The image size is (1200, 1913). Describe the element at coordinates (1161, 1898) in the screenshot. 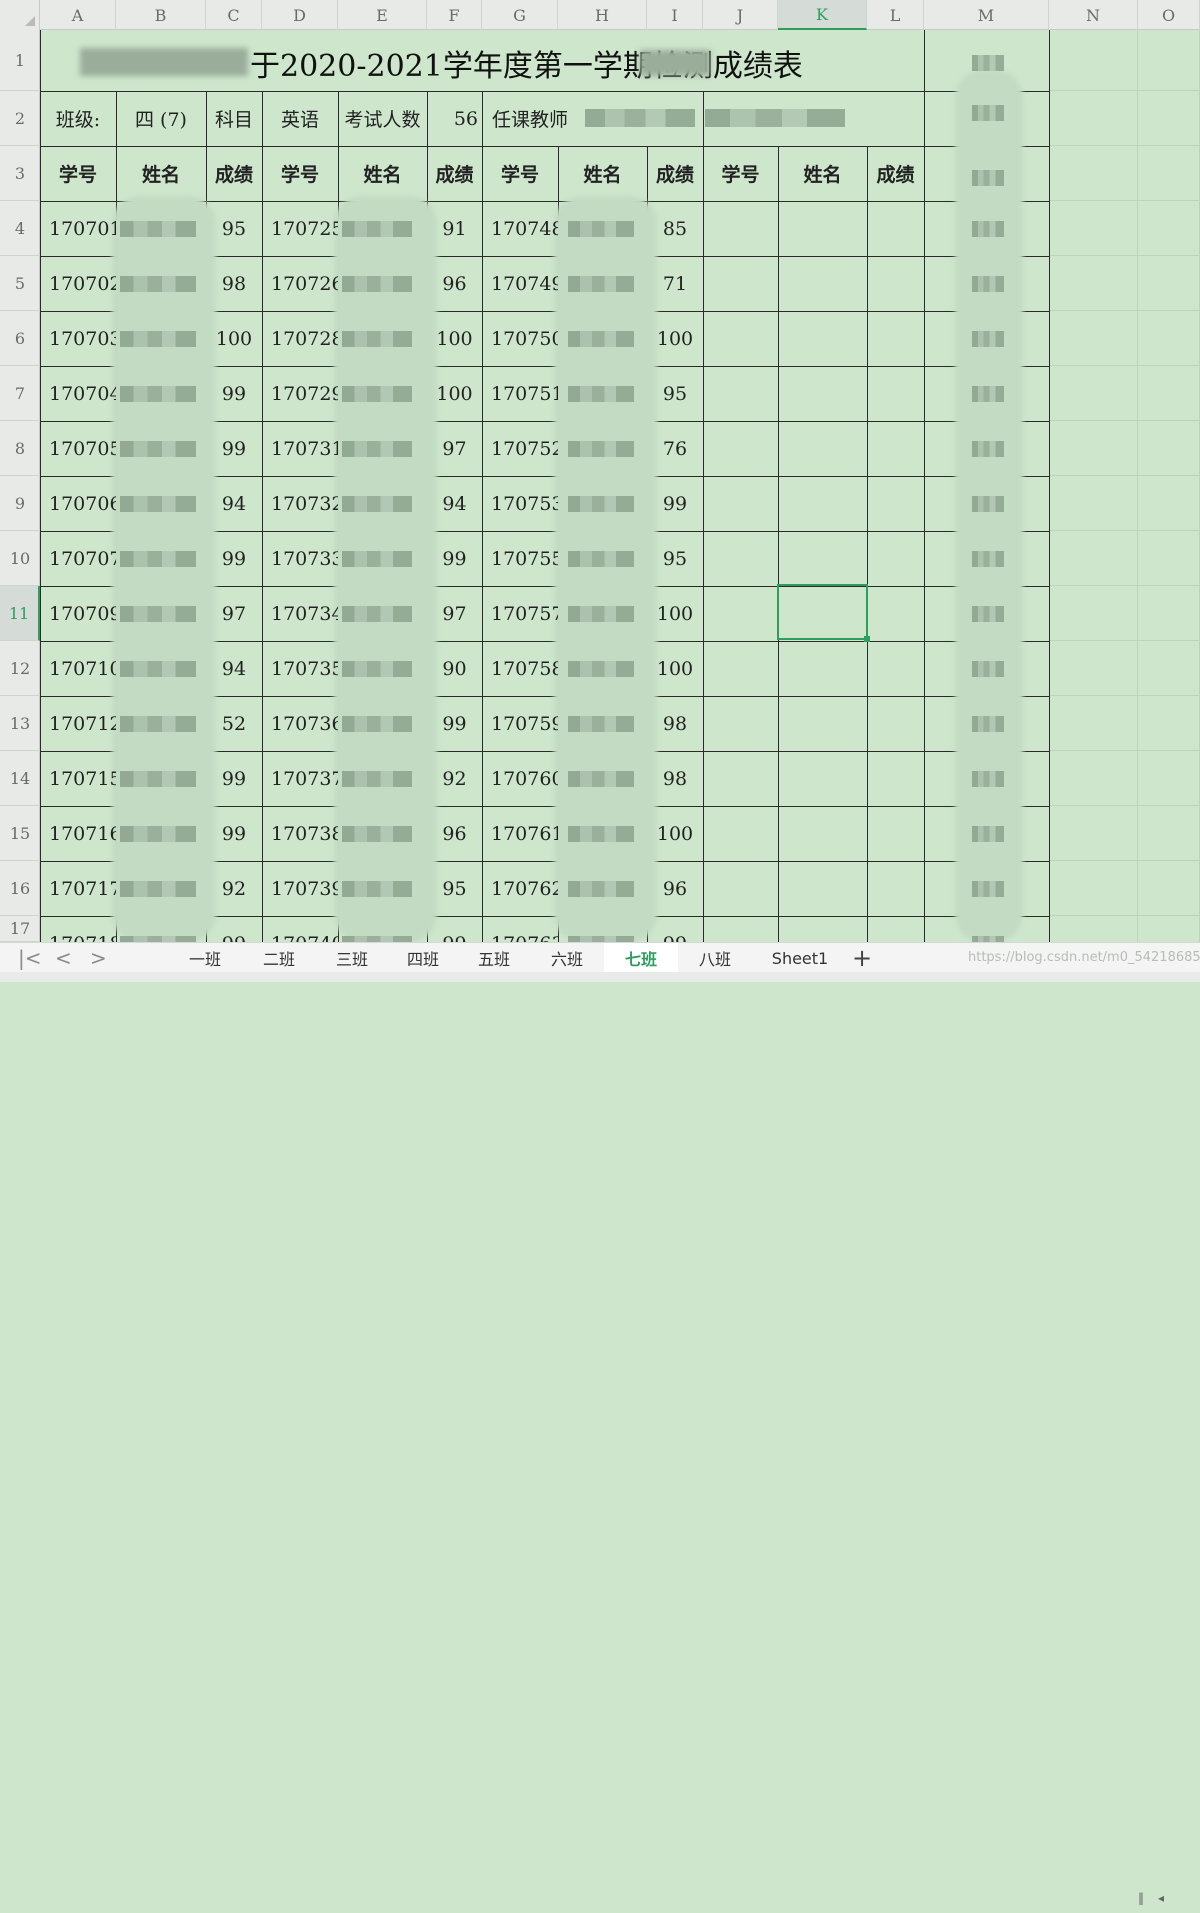

I see `scroll-left-icon: ◂` at that location.